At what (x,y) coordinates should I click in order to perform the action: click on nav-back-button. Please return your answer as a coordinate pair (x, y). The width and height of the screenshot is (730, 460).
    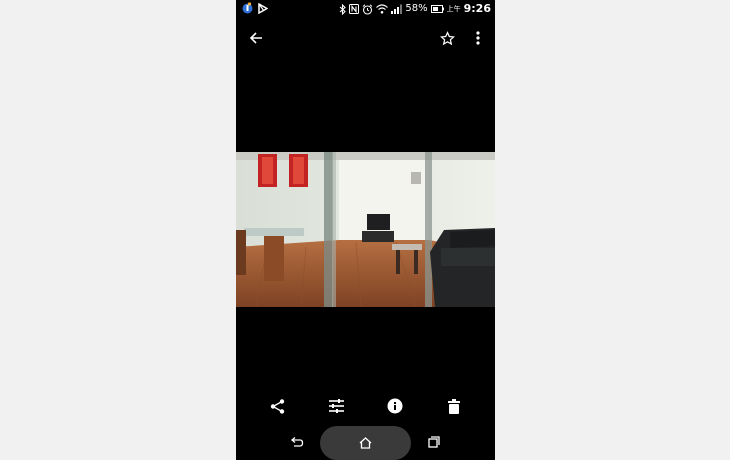
    Looking at the image, I should click on (297, 442).